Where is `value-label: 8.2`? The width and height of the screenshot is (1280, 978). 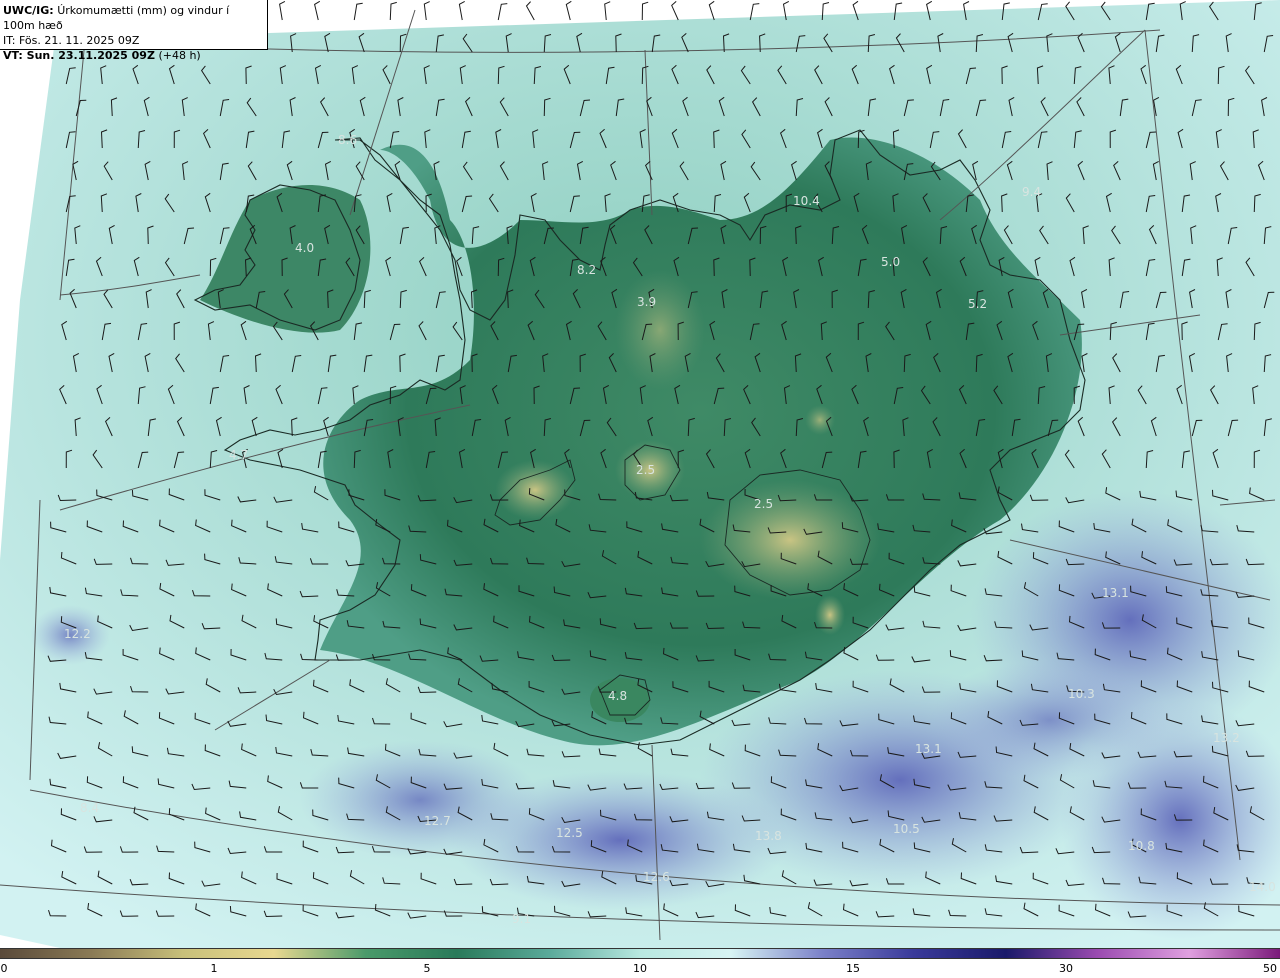 value-label: 8.2 is located at coordinates (586, 270).